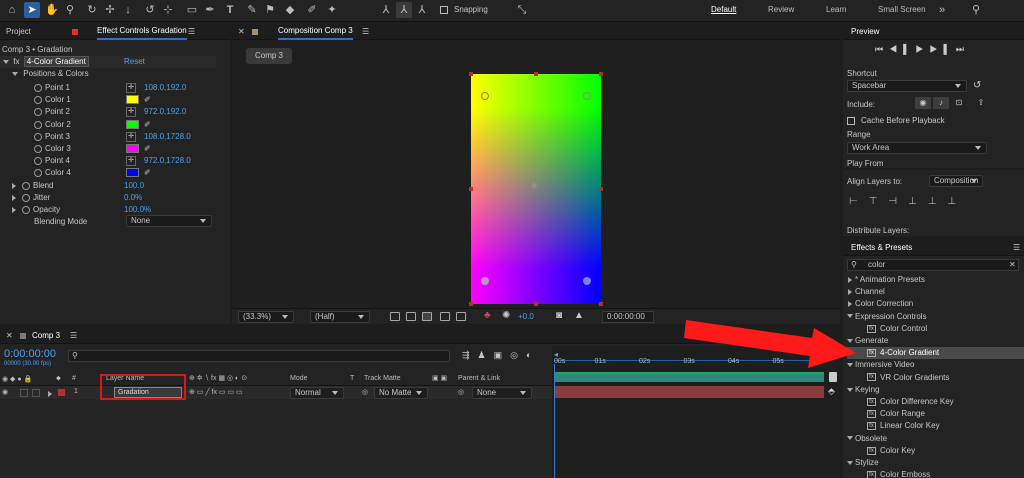  Describe the element at coordinates (935, 426) in the screenshot. I see `effect-item: fx Linear Color Key` at that location.